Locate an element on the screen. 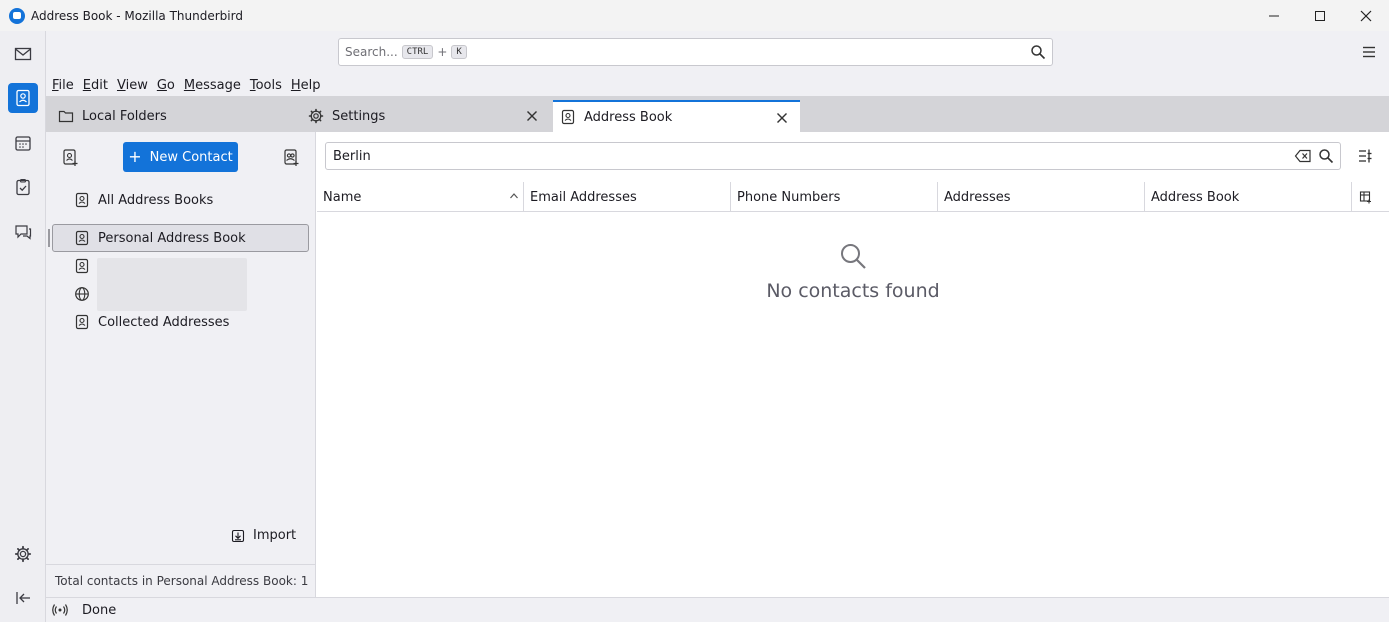  maximize-icon is located at coordinates (1320, 15).